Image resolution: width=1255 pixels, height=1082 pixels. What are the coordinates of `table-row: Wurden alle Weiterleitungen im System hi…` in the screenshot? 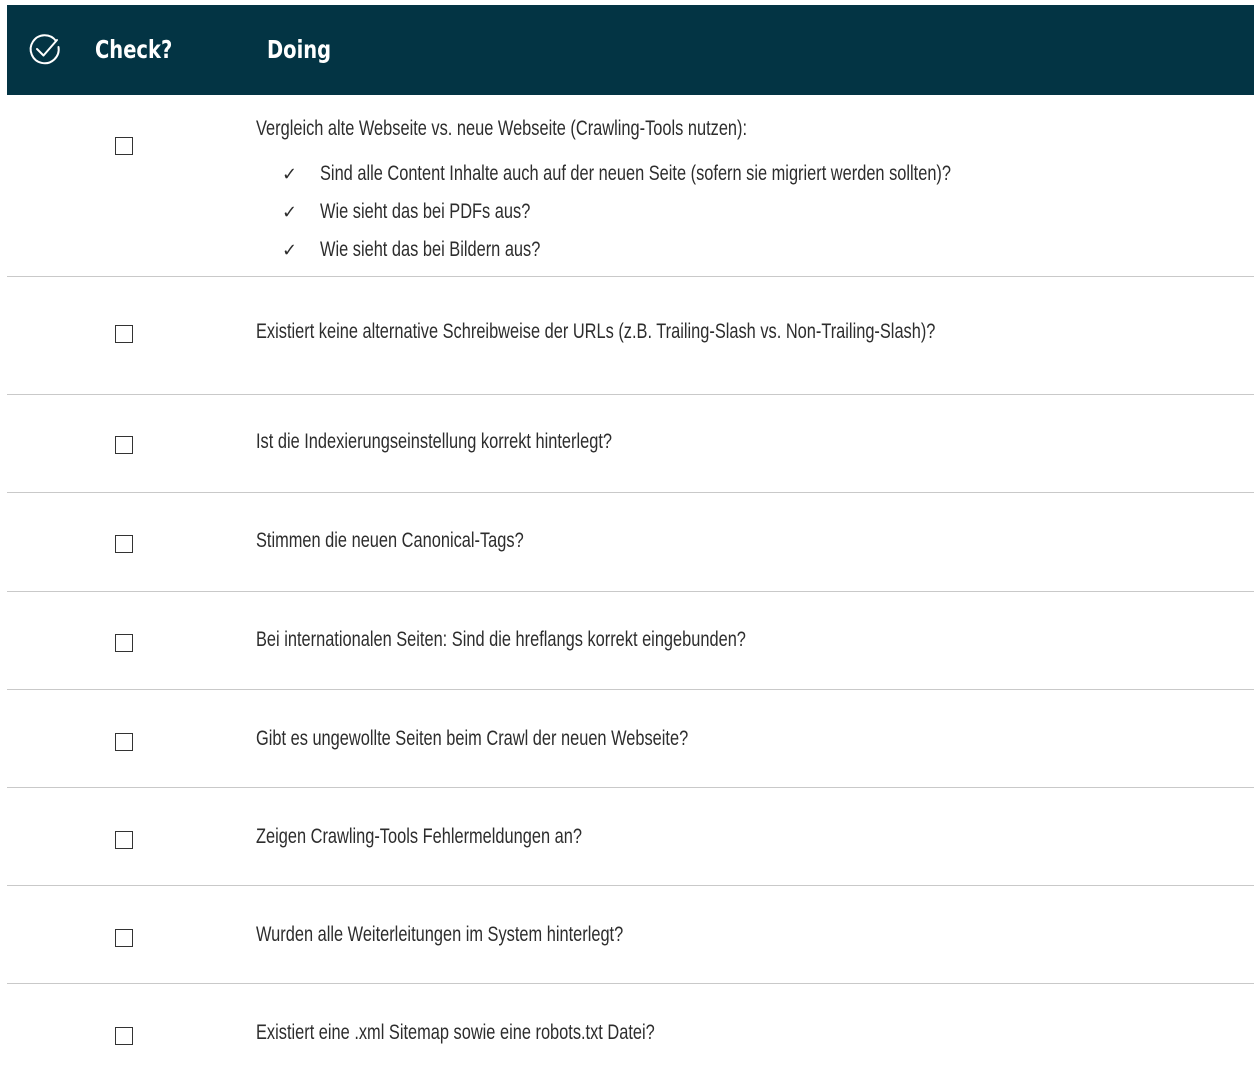 It's located at (630, 935).